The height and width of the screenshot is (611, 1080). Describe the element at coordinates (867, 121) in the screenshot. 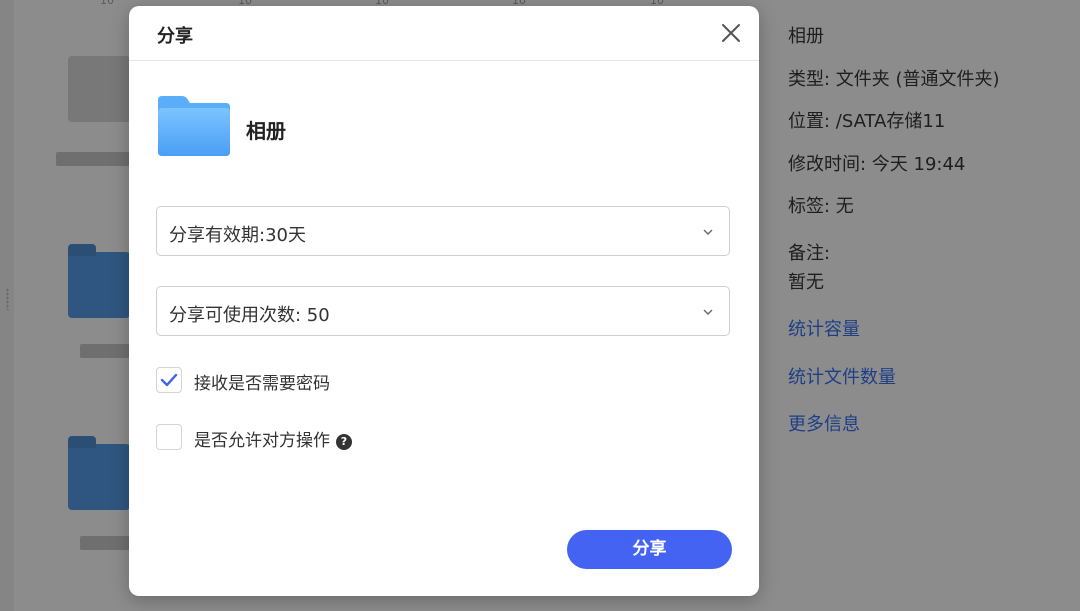

I see `details-location: 位置: /SATA存储11` at that location.